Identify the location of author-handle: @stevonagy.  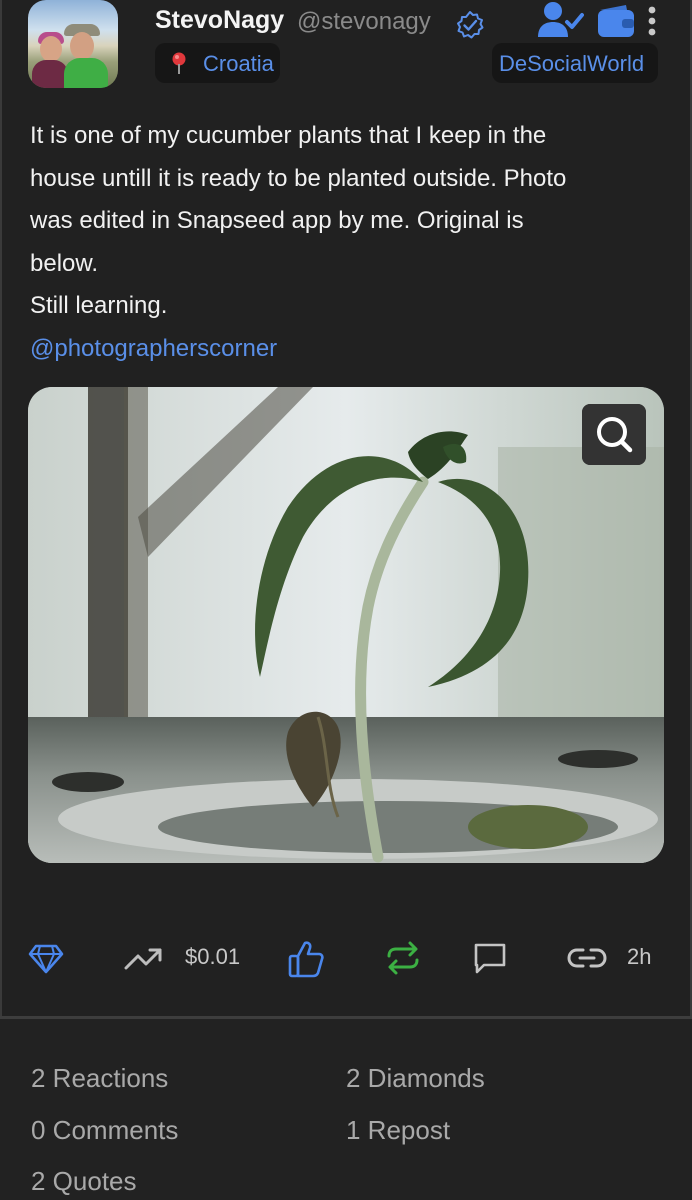
(364, 22).